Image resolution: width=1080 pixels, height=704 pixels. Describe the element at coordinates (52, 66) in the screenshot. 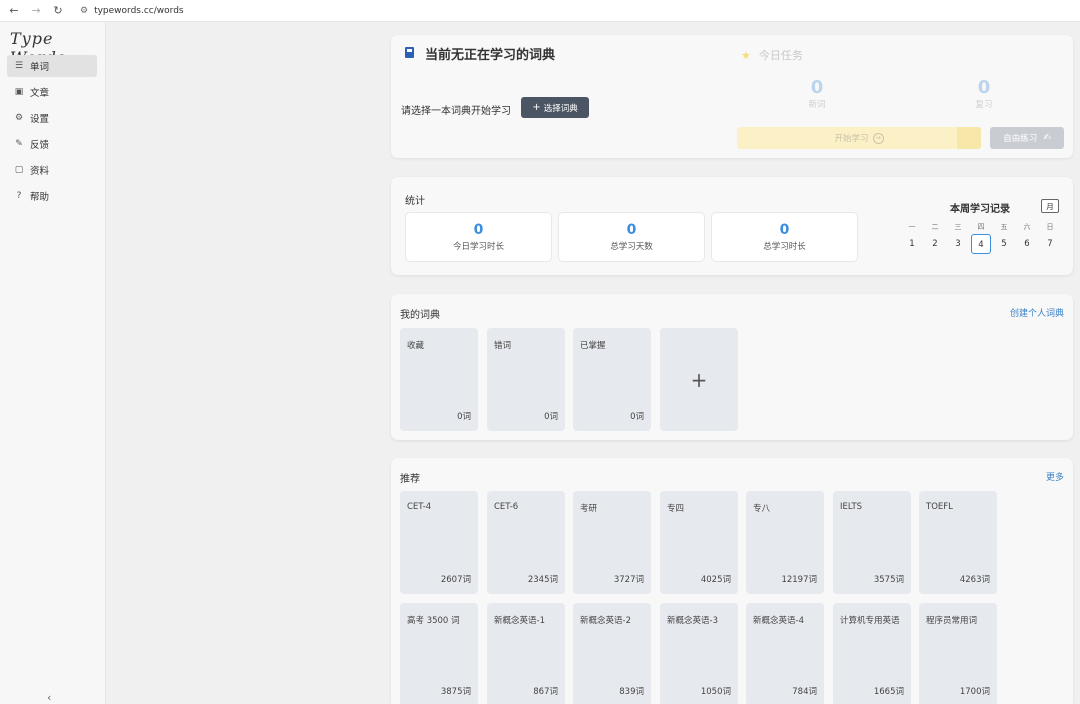

I see `sidebar-item-words: ☰ 单词` at that location.